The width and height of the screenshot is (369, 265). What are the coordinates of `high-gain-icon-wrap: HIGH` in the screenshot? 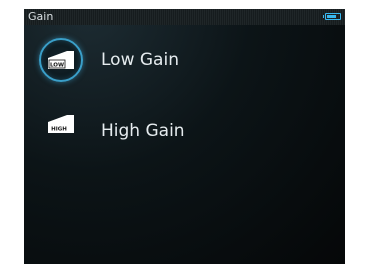 It's located at (61, 122).